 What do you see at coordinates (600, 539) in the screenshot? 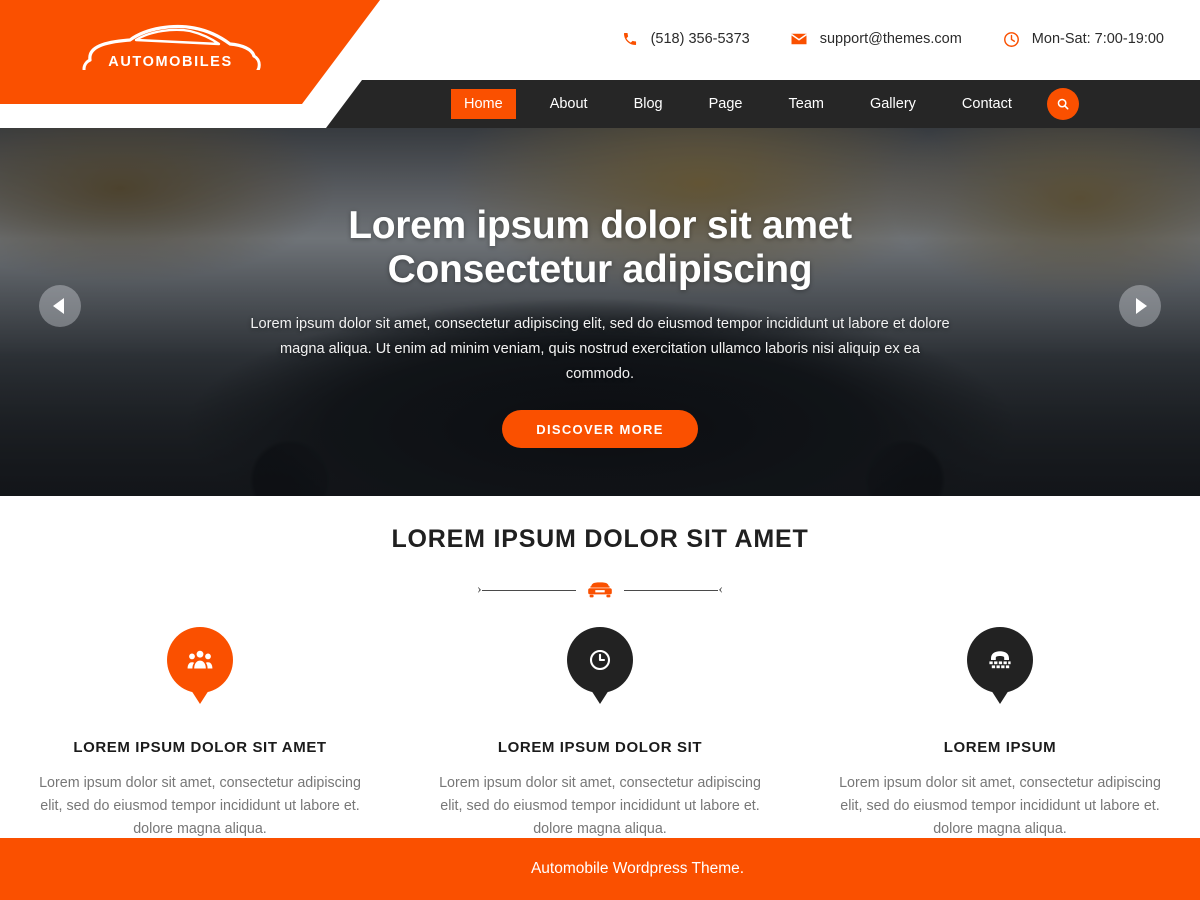
I see `section-title: LOREM IPSUM DOLOR SIT AMET` at bounding box center [600, 539].